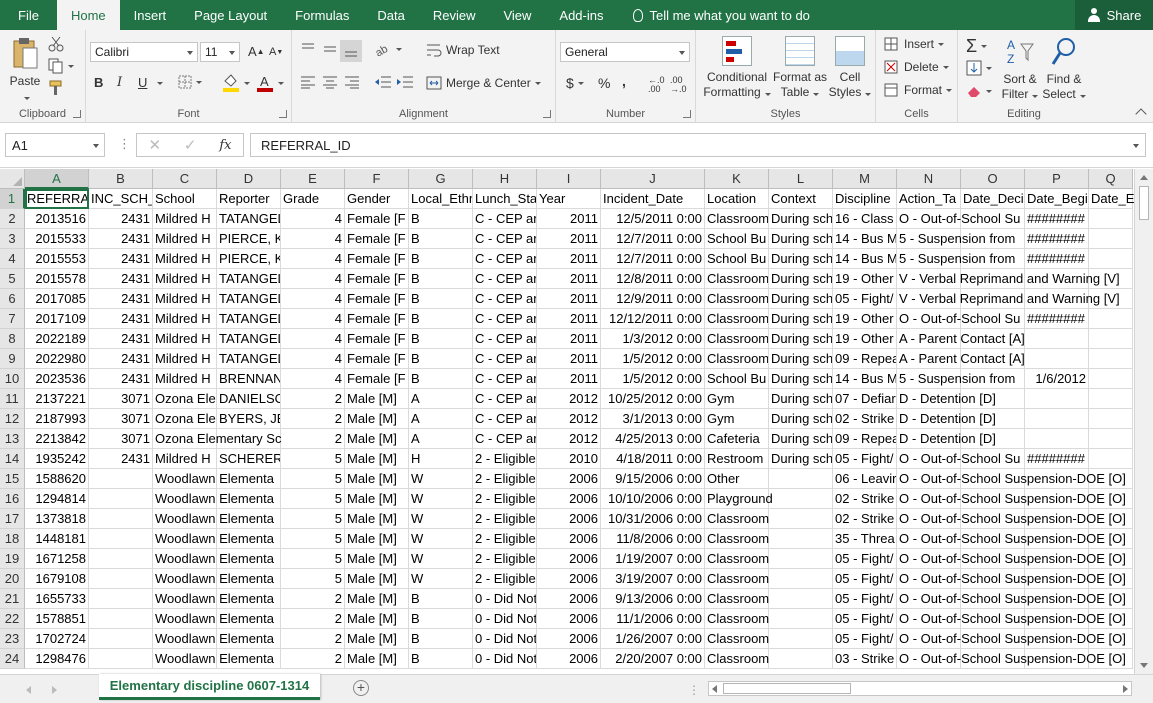 This screenshot has width=1153, height=703. I want to click on tab-data: Data, so click(390, 15).